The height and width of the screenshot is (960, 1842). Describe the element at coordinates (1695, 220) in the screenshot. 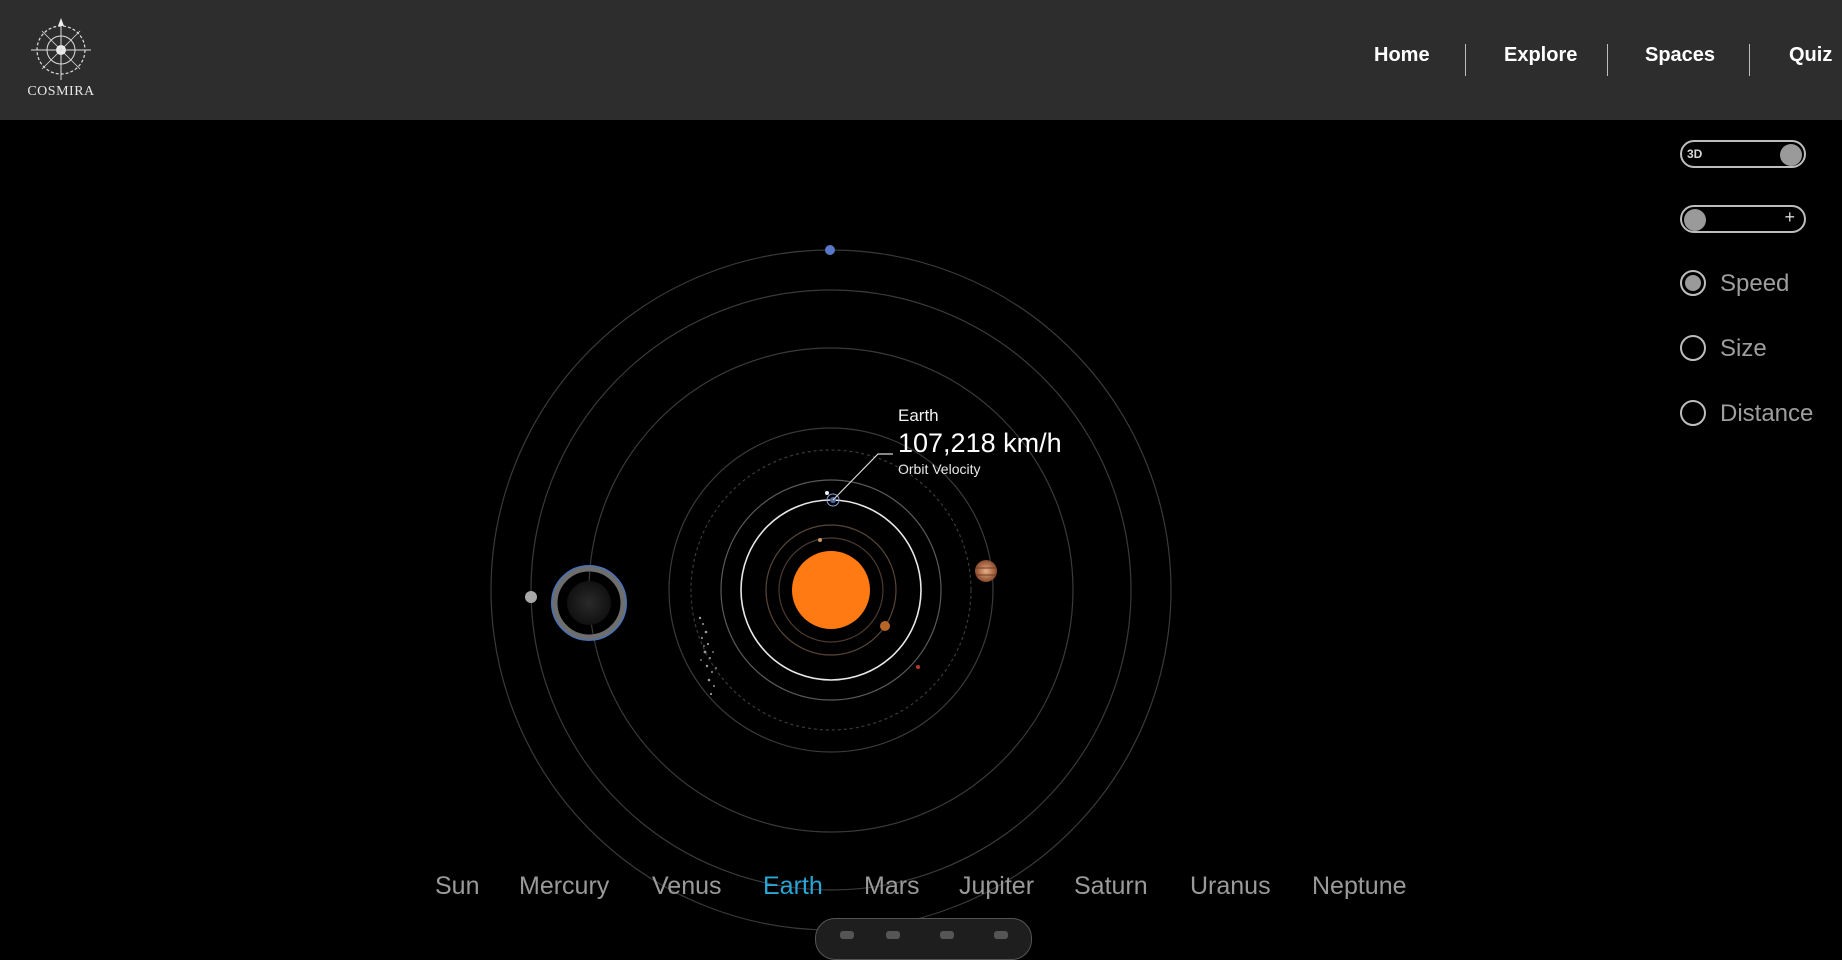

I see `toggle-zoom-knob` at that location.